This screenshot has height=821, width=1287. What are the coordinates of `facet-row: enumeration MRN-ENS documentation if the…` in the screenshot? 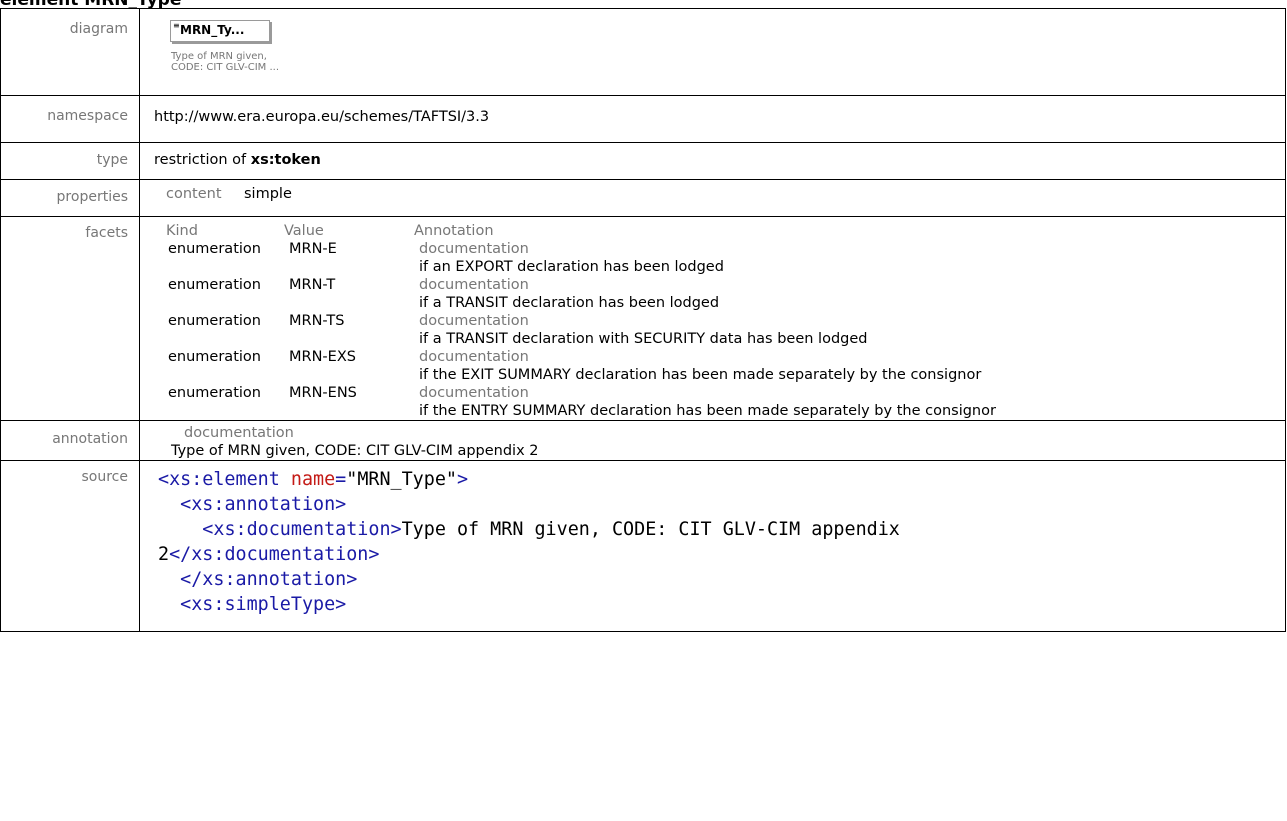 It's located at (719, 402).